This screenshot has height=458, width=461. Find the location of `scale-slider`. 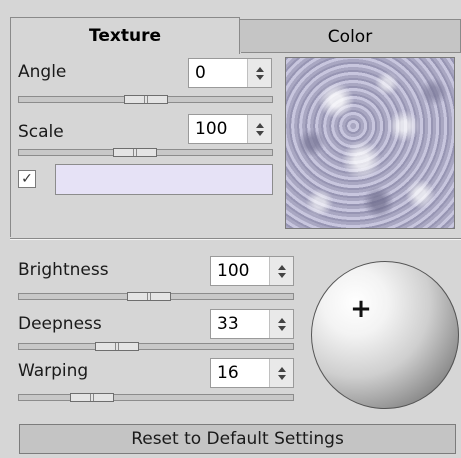

scale-slider is located at coordinates (145, 152).